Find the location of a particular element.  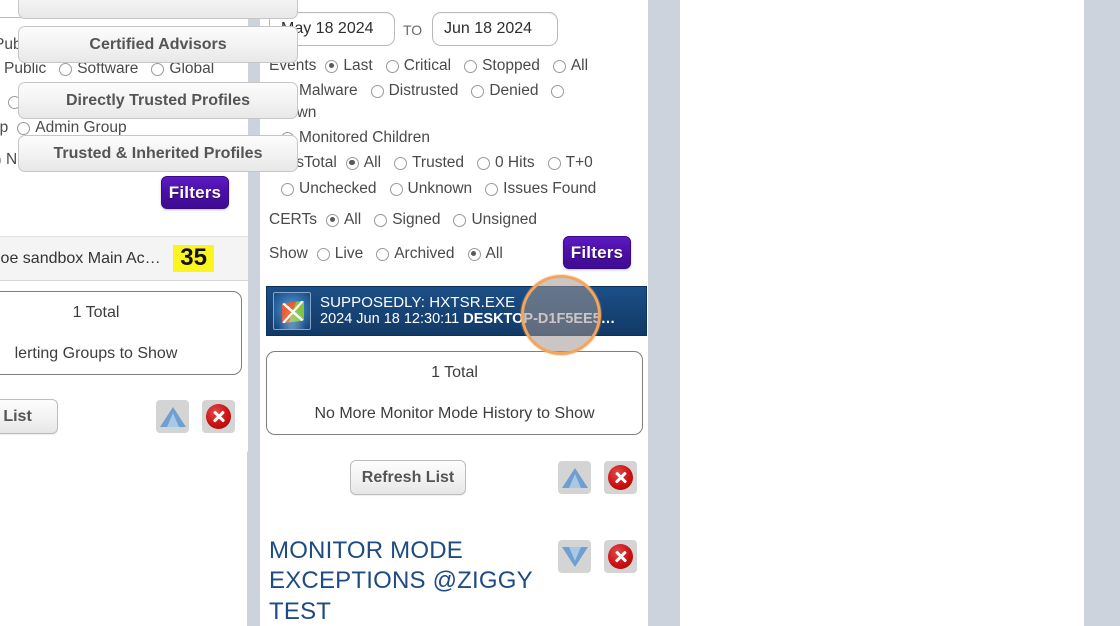

radio-show-all is located at coordinates (474, 254).